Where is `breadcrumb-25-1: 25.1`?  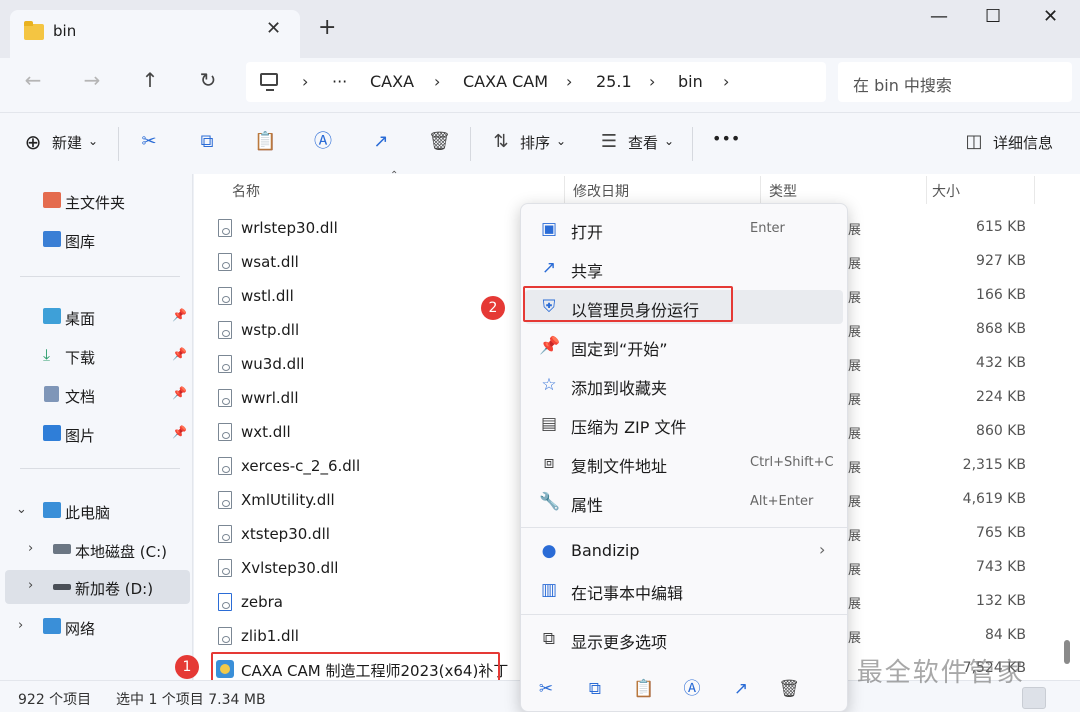
breadcrumb-25-1: 25.1 is located at coordinates (614, 81).